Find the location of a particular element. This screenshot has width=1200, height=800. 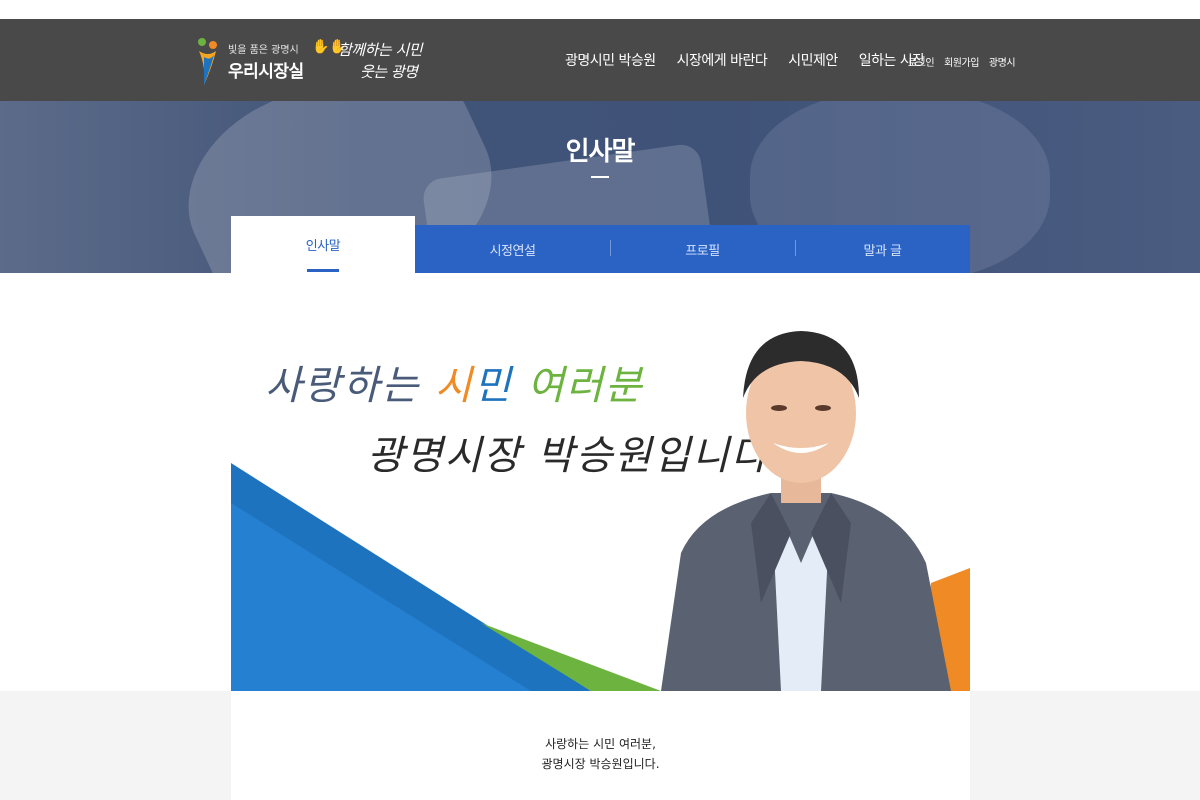

logo-mark-icon is located at coordinates (207, 61).